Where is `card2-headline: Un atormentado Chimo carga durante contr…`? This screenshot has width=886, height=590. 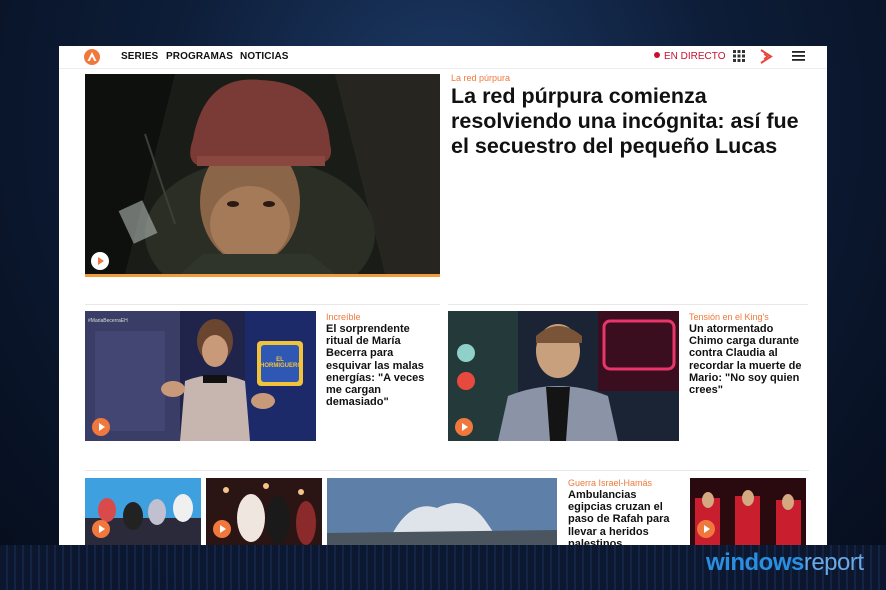 card2-headline: Un atormentado Chimo carga durante contr… is located at coordinates (746, 359).